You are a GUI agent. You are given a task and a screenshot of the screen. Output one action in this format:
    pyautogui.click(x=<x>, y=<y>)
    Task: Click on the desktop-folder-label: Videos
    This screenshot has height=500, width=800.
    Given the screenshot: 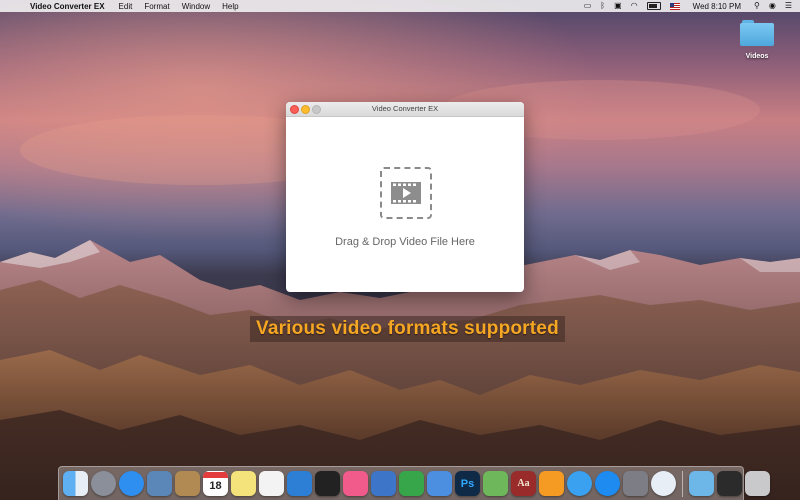 What is the action you would take?
    pyautogui.click(x=757, y=56)
    